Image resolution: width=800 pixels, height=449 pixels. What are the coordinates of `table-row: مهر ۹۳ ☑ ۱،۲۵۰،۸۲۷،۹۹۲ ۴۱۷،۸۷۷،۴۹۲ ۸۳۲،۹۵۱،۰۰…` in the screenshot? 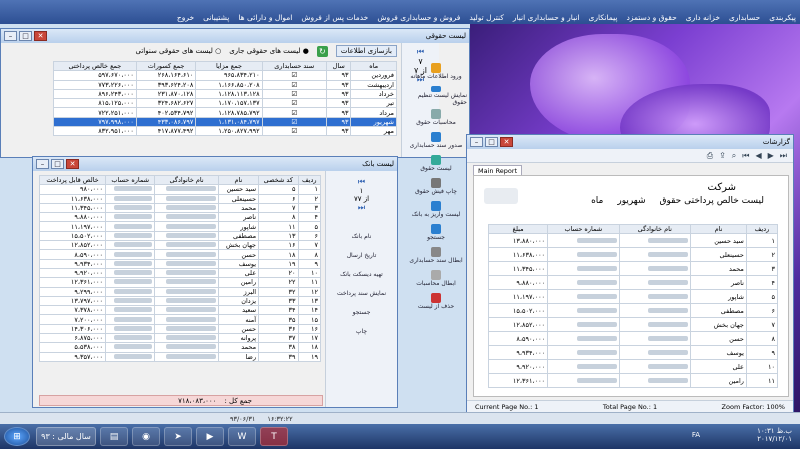 It's located at (225, 131).